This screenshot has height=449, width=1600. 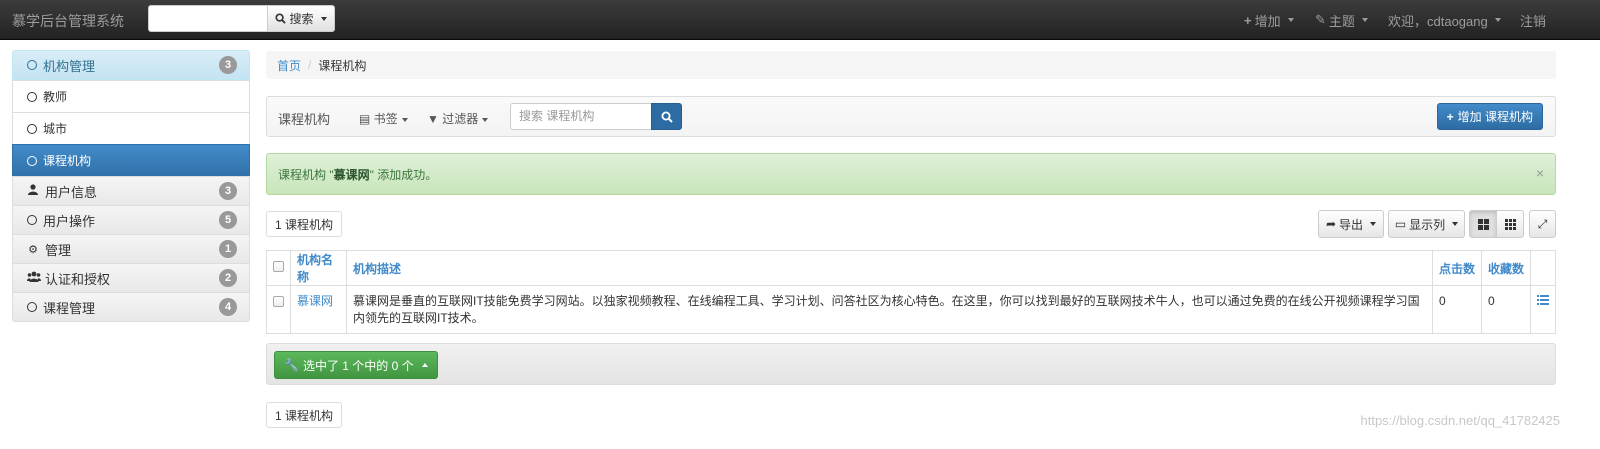 What do you see at coordinates (68, 21) in the screenshot?
I see `app-brand: 慕学后台管理系统` at bounding box center [68, 21].